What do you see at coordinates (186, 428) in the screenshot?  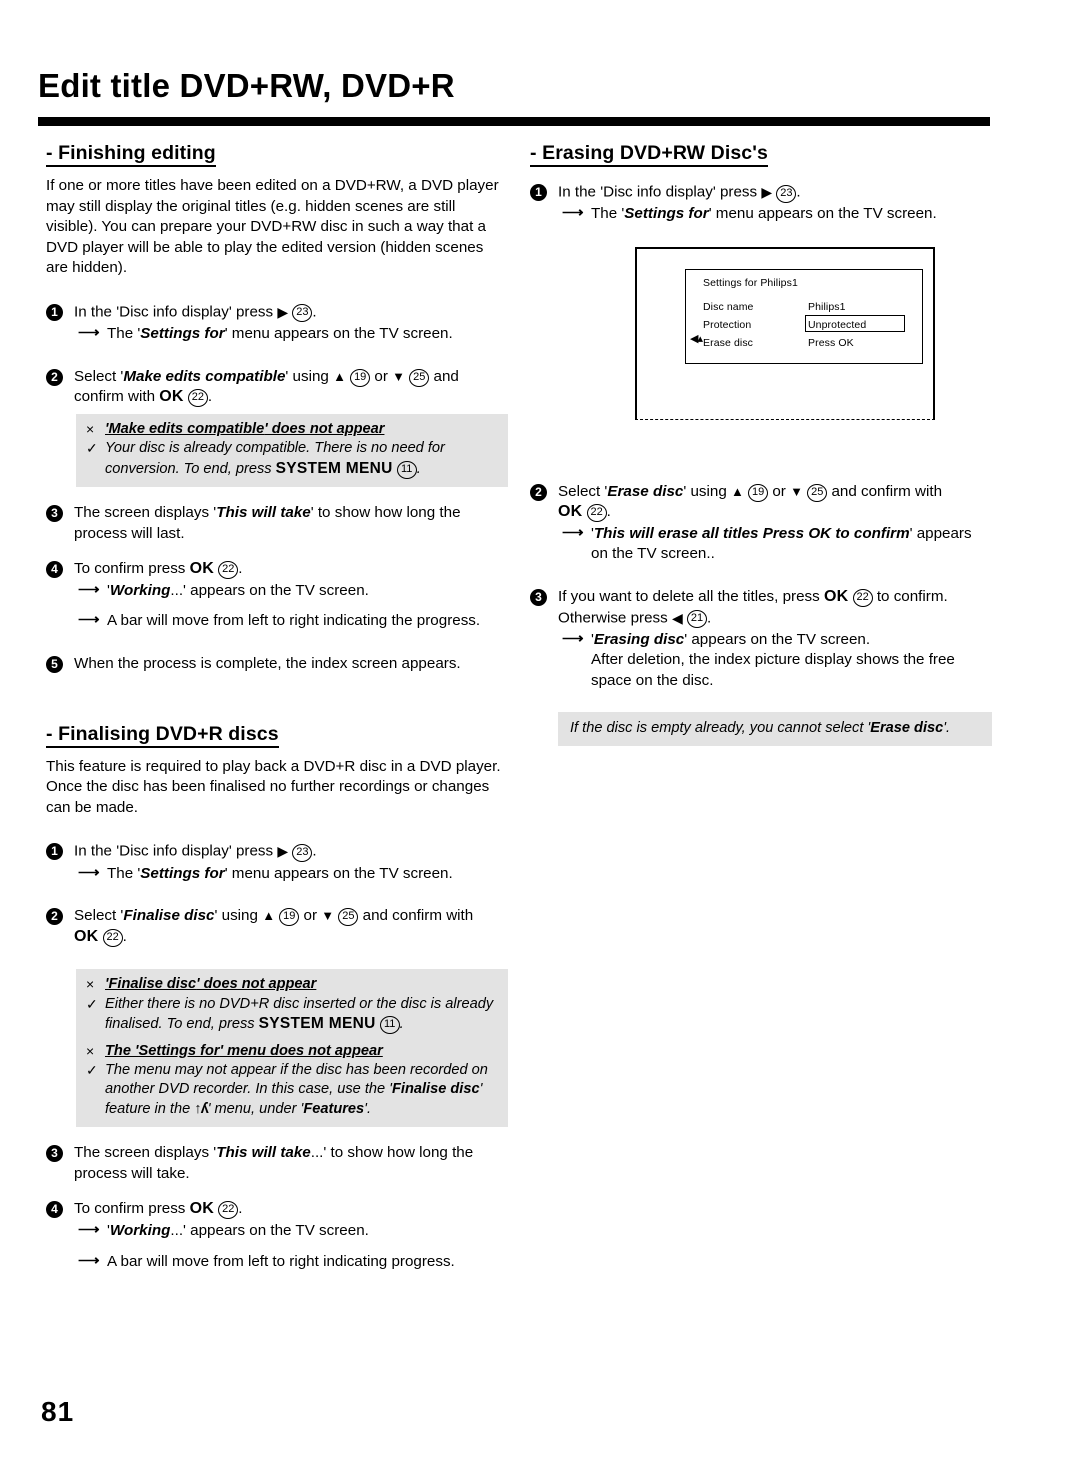 I see `note-heading-emphasis: Make edits compatible` at bounding box center [186, 428].